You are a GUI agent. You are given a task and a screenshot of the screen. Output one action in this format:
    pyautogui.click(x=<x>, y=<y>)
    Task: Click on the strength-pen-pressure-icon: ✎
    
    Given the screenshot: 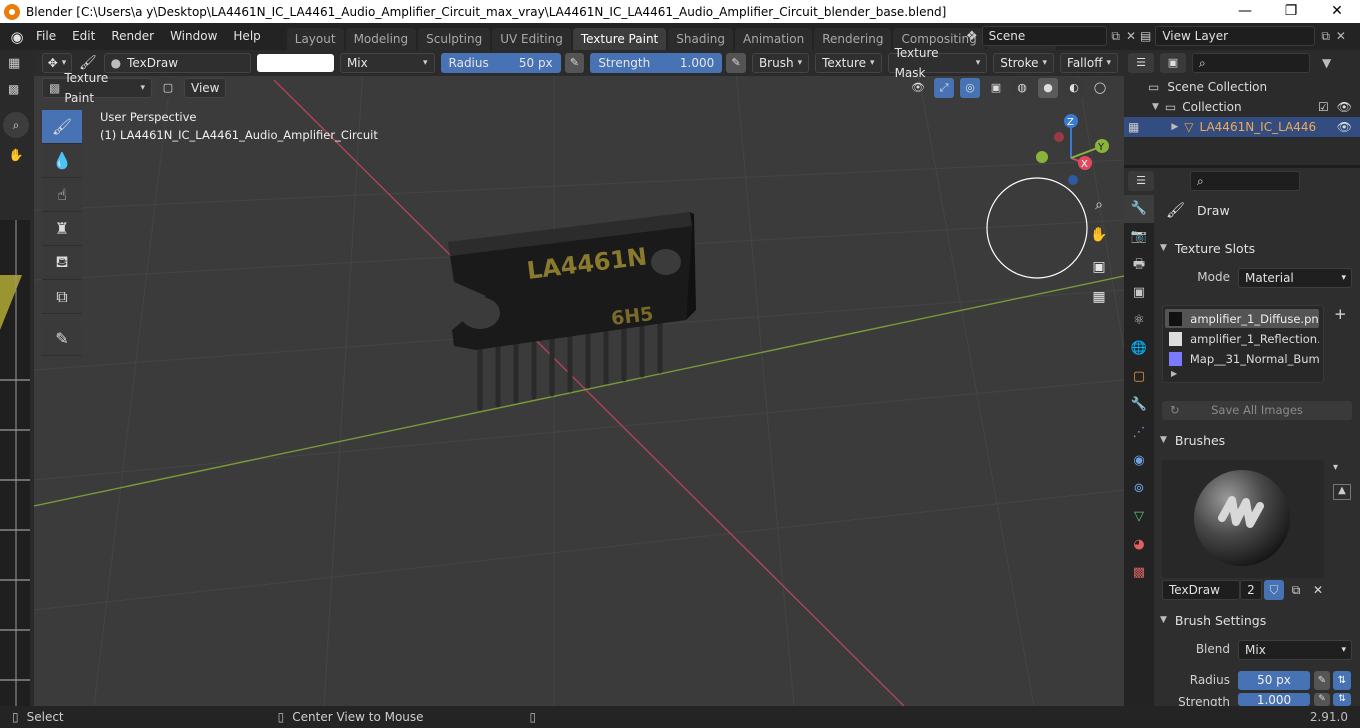 What is the action you would take?
    pyautogui.click(x=1322, y=699)
    